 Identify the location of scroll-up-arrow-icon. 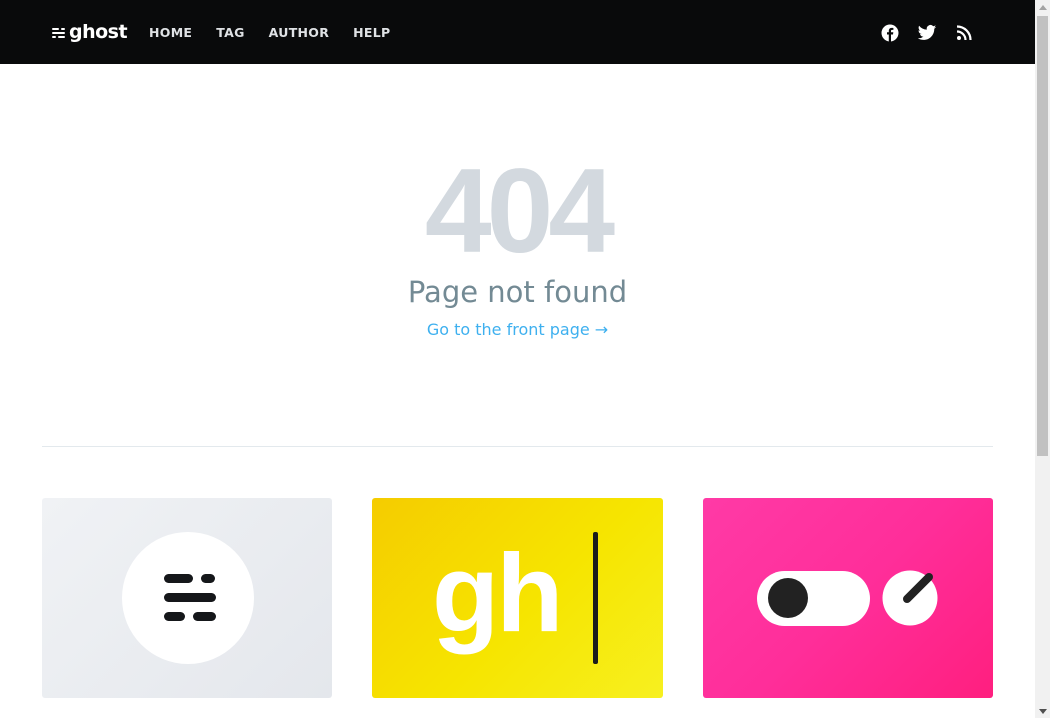
(1042, 7).